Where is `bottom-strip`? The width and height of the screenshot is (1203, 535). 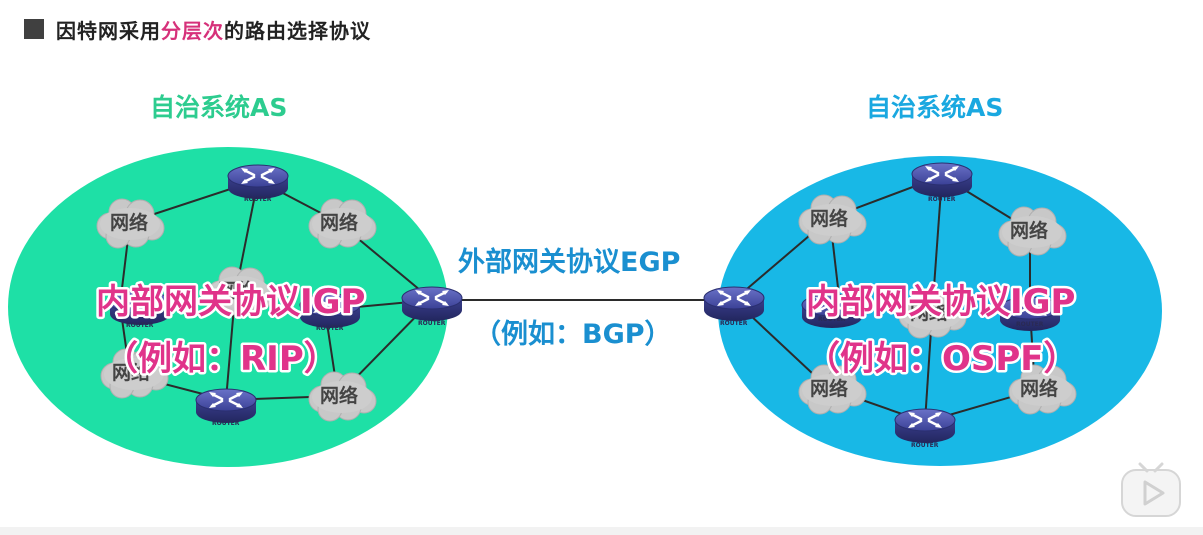
bottom-strip is located at coordinates (601, 531).